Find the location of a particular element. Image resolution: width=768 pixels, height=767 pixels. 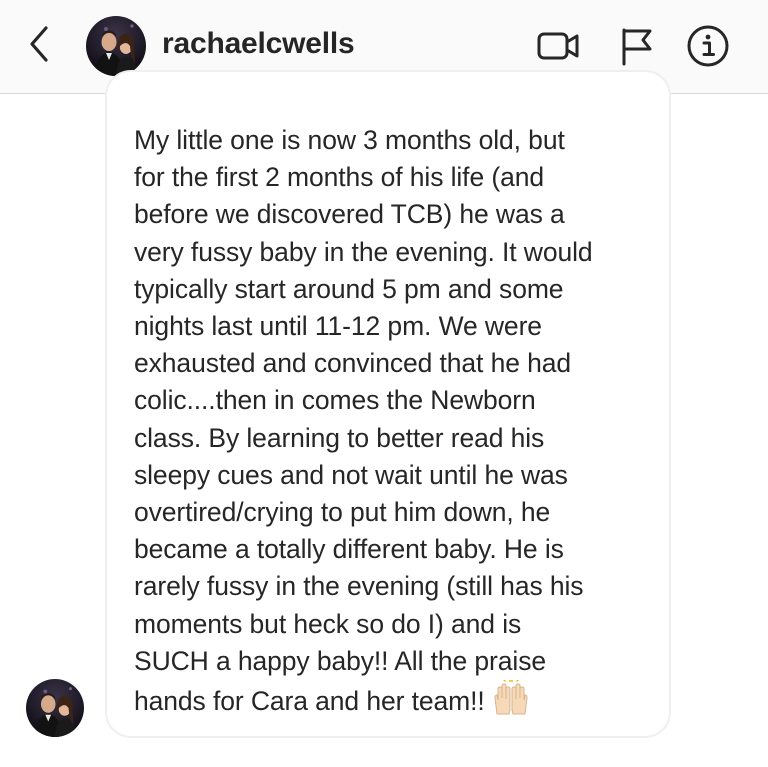

flag-icon is located at coordinates (637, 47).